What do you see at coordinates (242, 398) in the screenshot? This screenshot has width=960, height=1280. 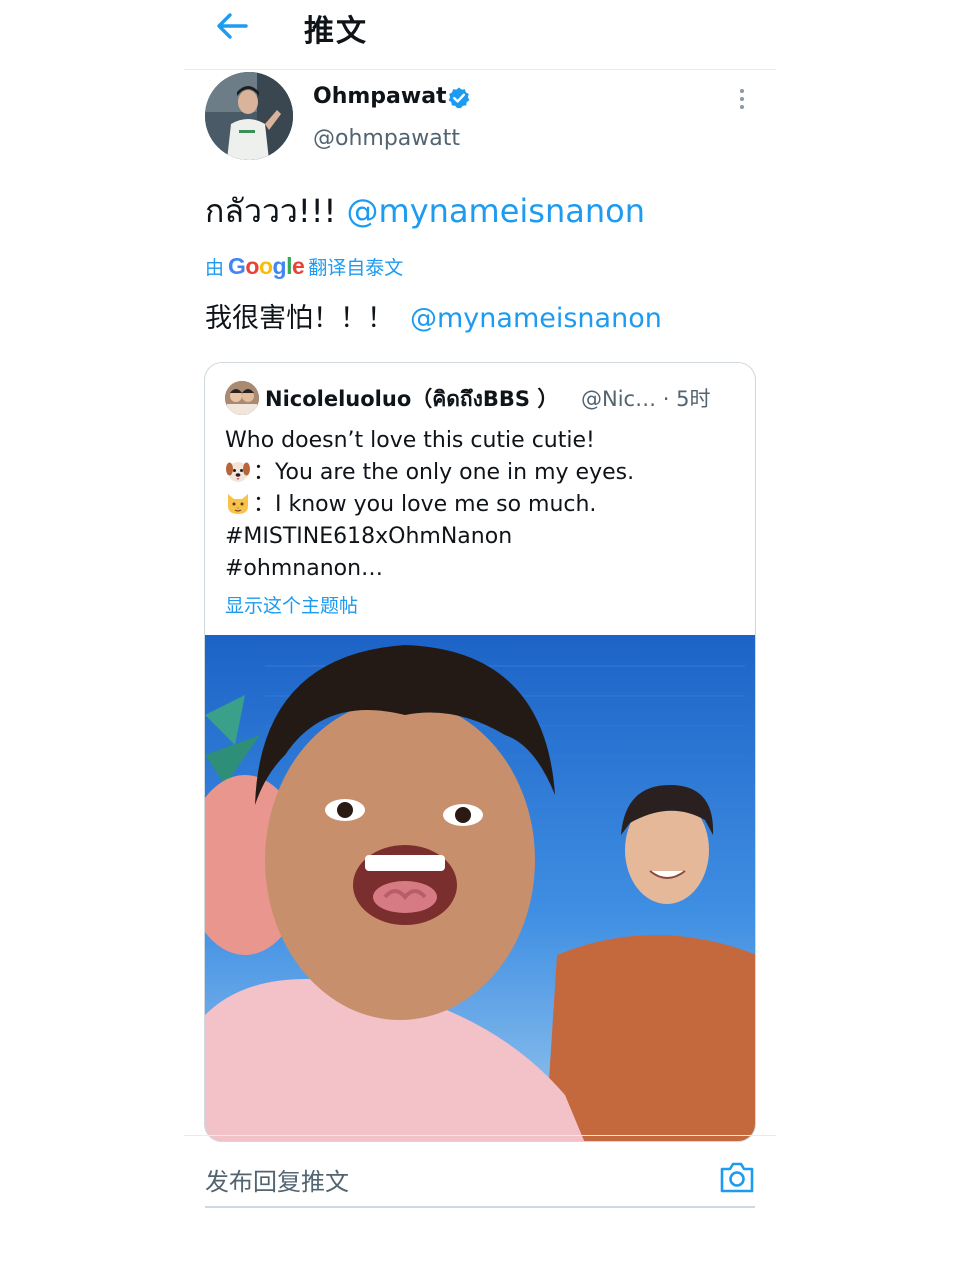 I see `quote-author-avatar` at bounding box center [242, 398].